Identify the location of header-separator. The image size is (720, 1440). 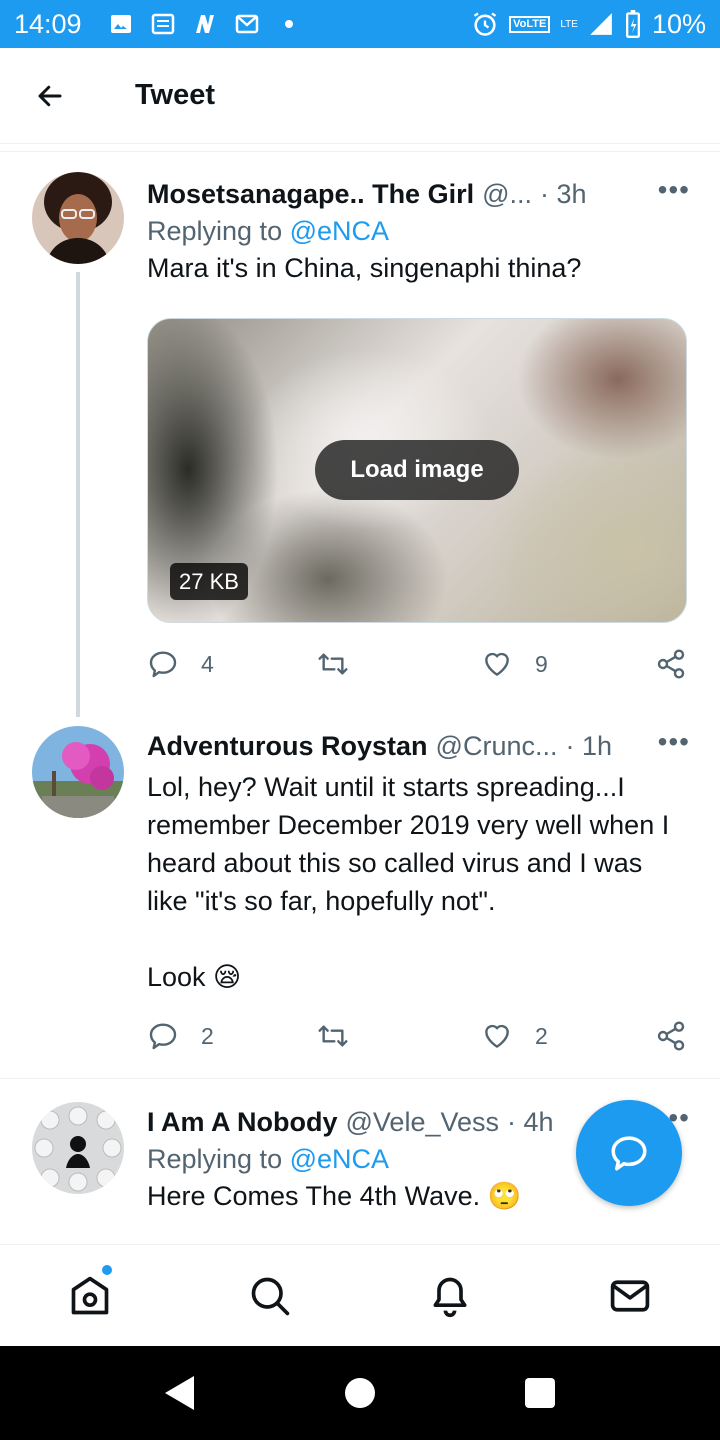
(360, 148).